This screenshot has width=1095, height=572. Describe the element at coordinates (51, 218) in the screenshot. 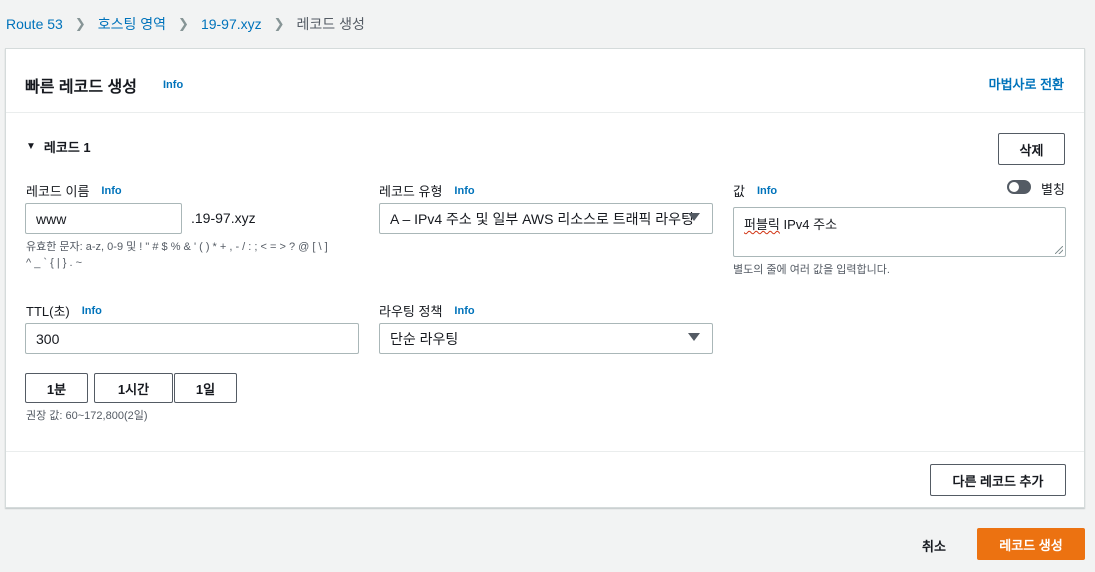

I see `record-name-value: www` at that location.